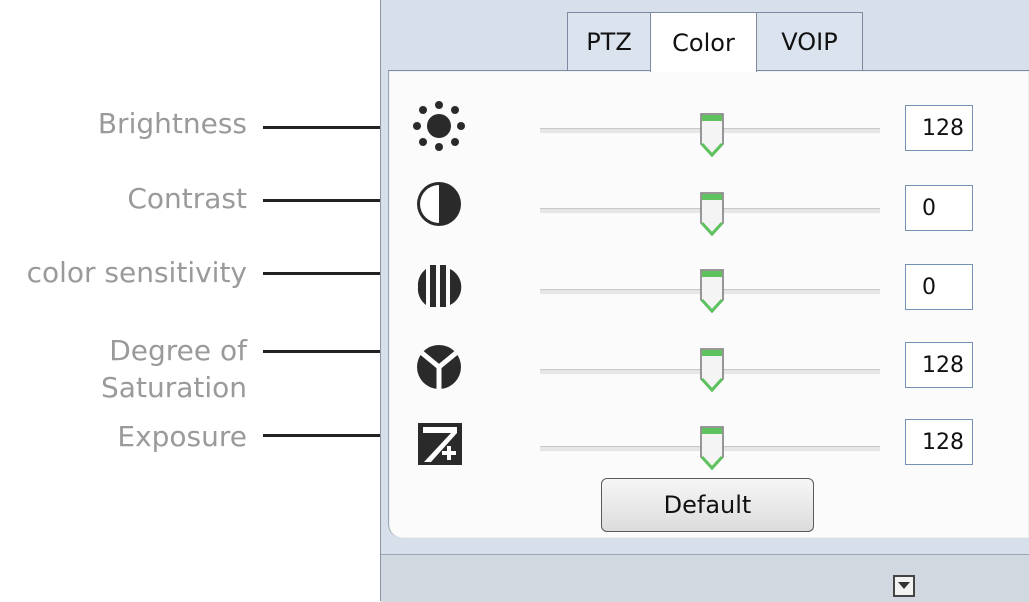  I want to click on brightness-annotation: Brightness, so click(172, 123).